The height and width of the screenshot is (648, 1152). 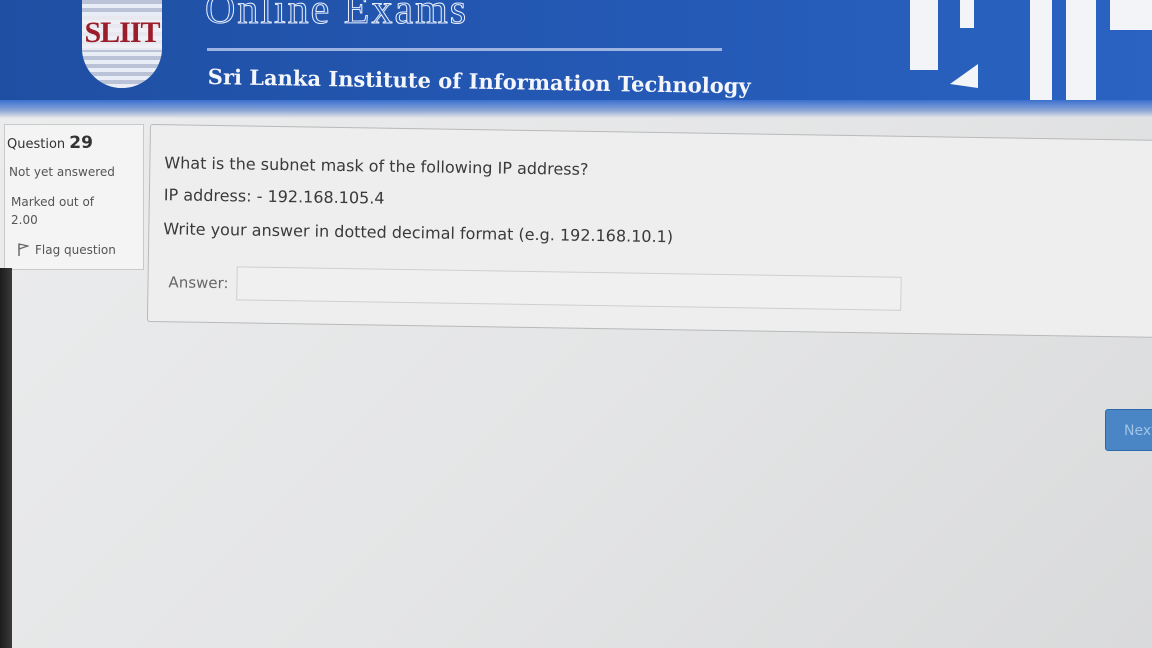 I want to click on logo-text: SLIIT, so click(x=122, y=33).